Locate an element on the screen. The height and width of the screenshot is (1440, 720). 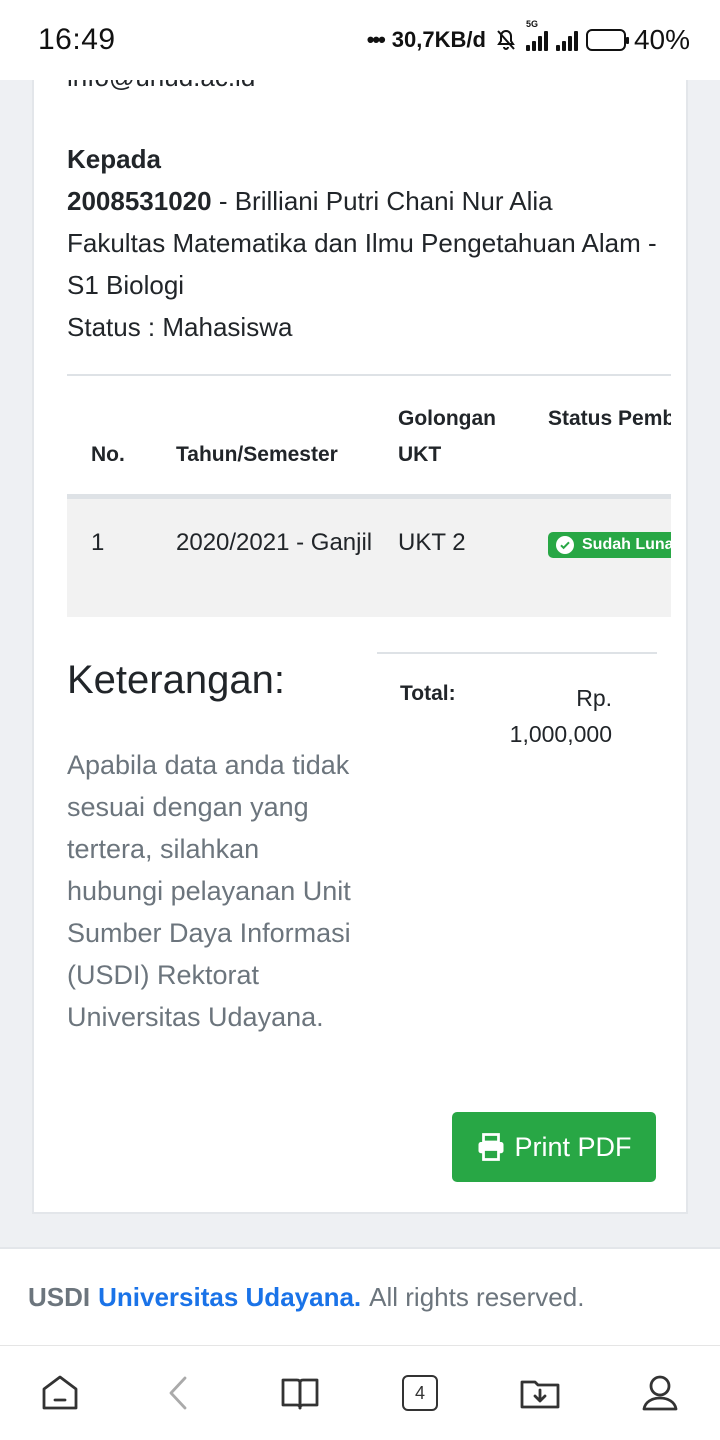
print-pdf-button: Print PDF is located at coordinates (554, 1147).